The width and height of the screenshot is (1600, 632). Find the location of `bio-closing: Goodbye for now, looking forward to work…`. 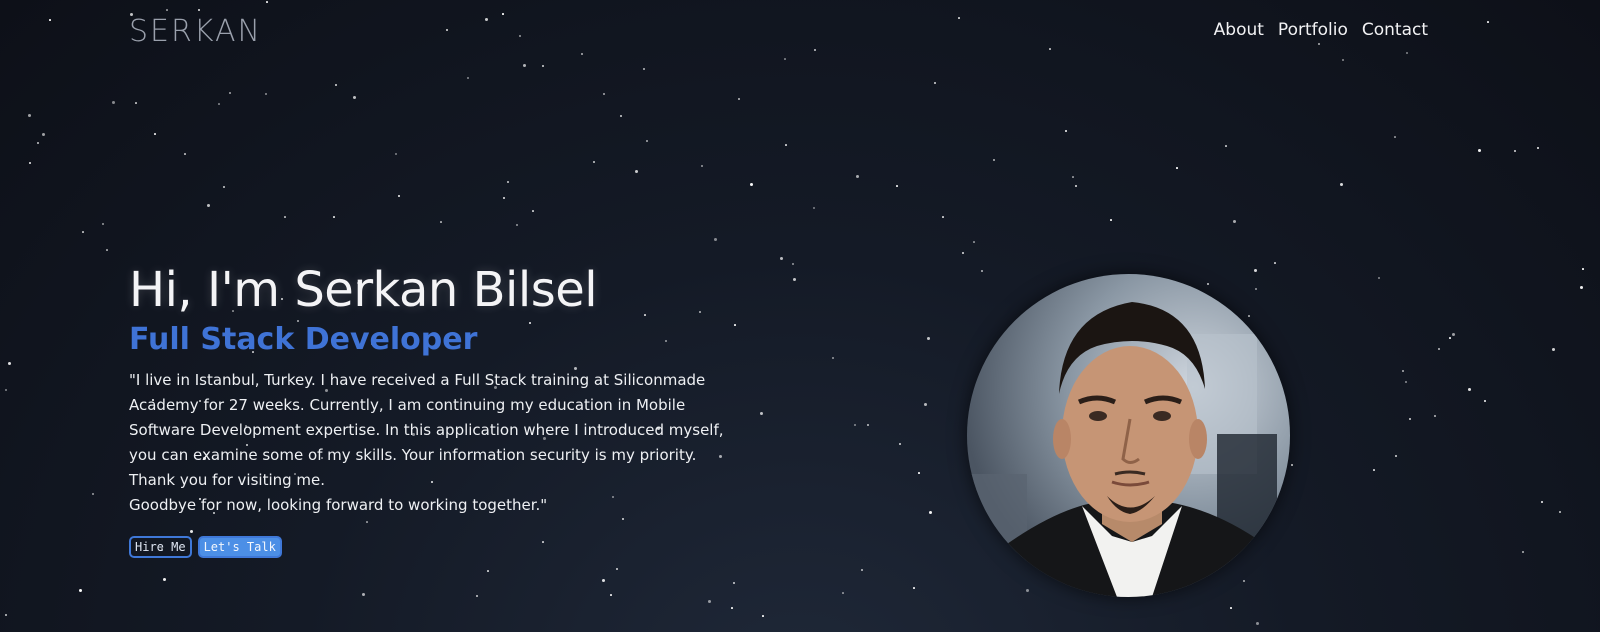

bio-closing: Goodbye for now, looking forward to work… is located at coordinates (338, 504).